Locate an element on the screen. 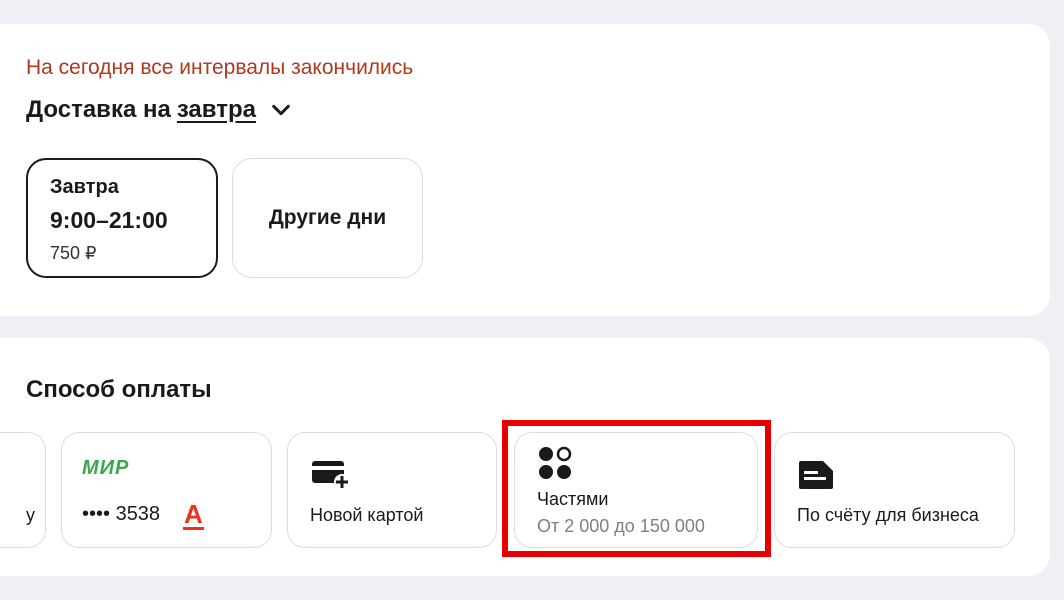 The height and width of the screenshot is (600, 1064). delivery-slot-other-days: Другие дни is located at coordinates (327, 218).